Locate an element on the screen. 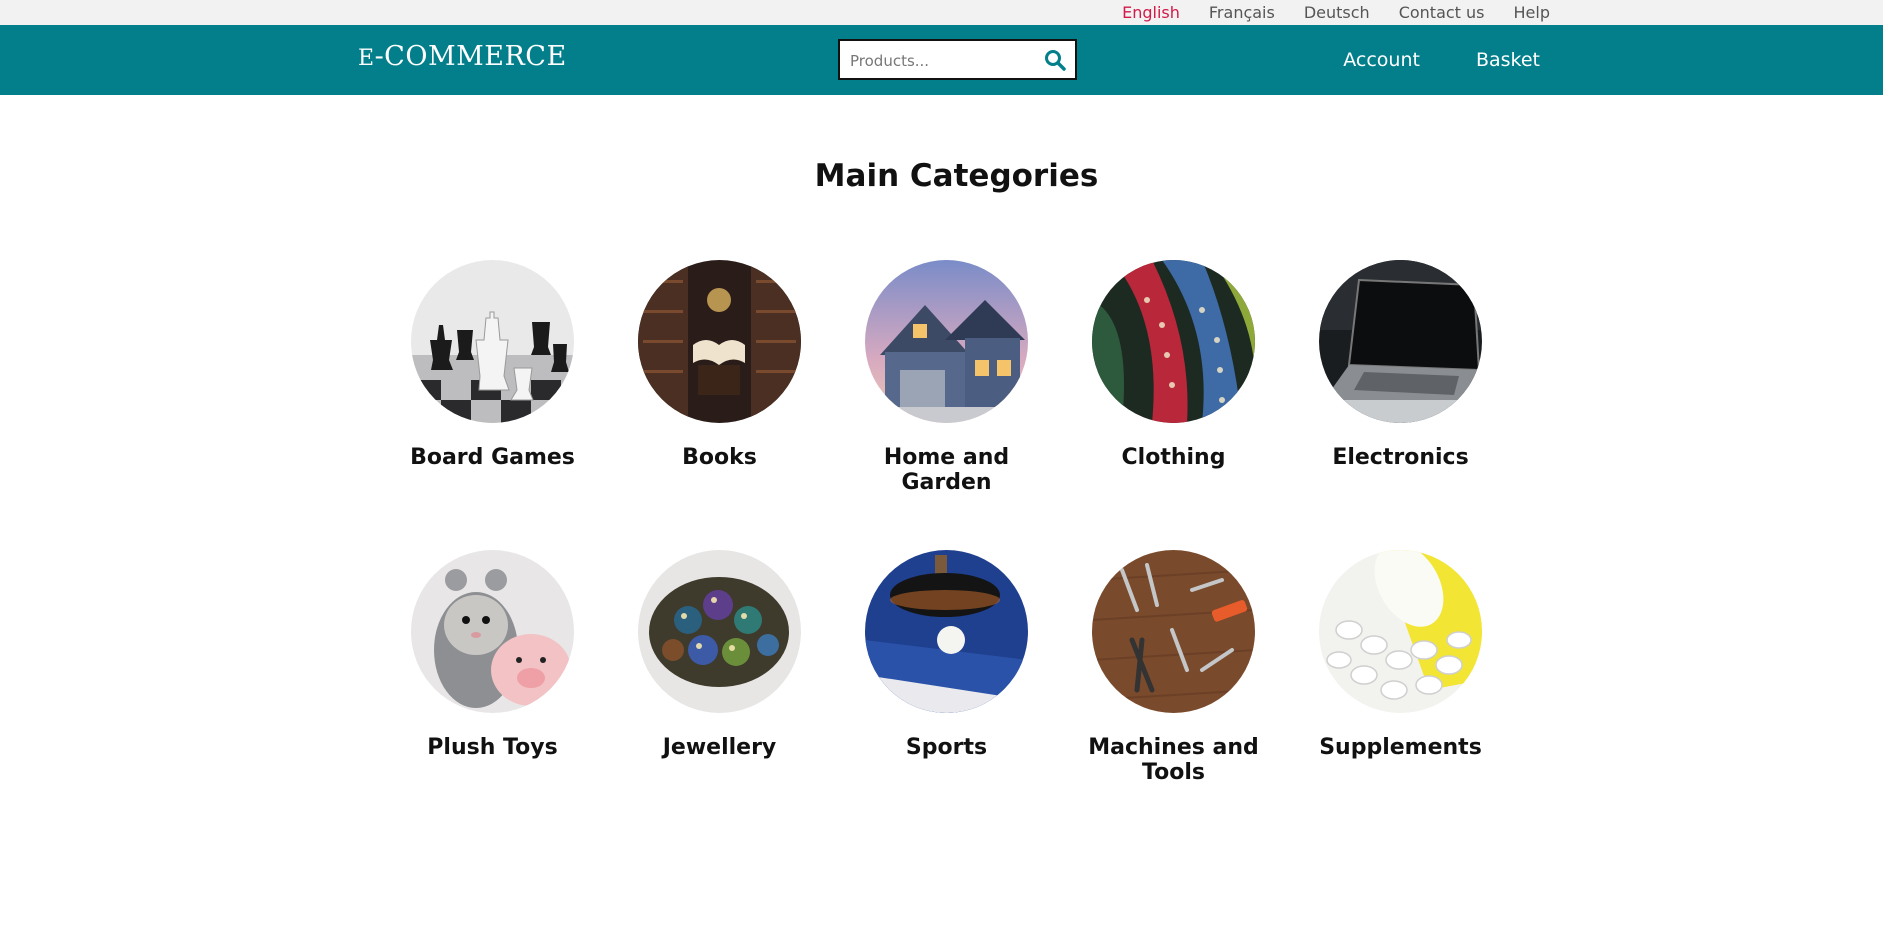  language-deutsch-link: Deutsch is located at coordinates (1337, 12).